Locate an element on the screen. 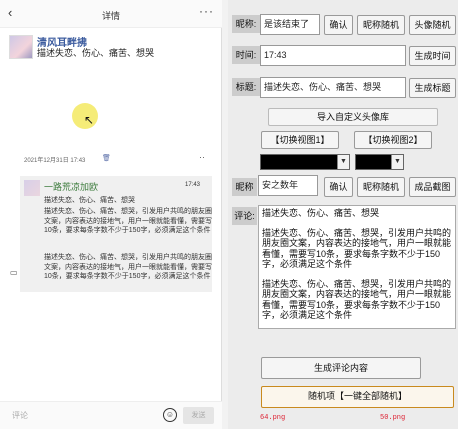 Image resolution: width=458 pixels, height=429 pixels. comment-bar: 评论 ☺ 发送 is located at coordinates (111, 415).